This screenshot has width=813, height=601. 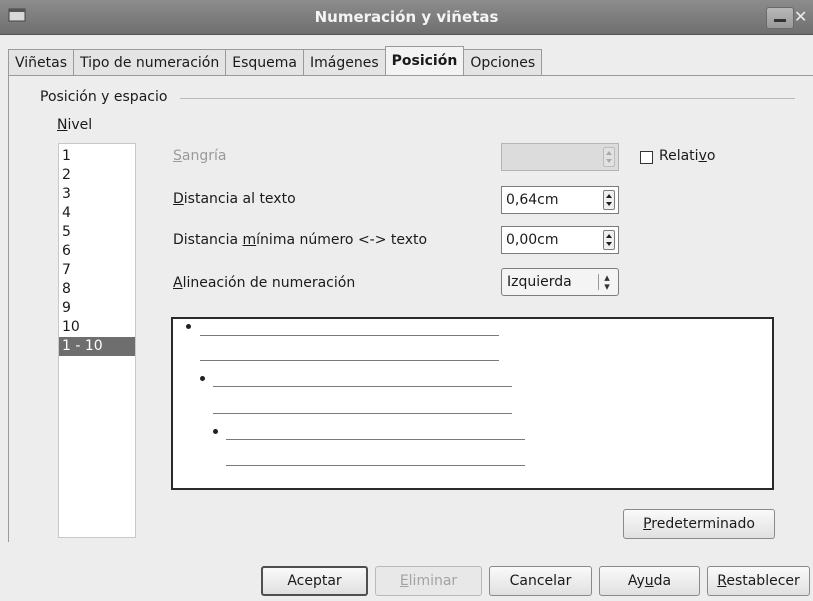 I want to click on tab-posicion: Posición, so click(x=424, y=61).